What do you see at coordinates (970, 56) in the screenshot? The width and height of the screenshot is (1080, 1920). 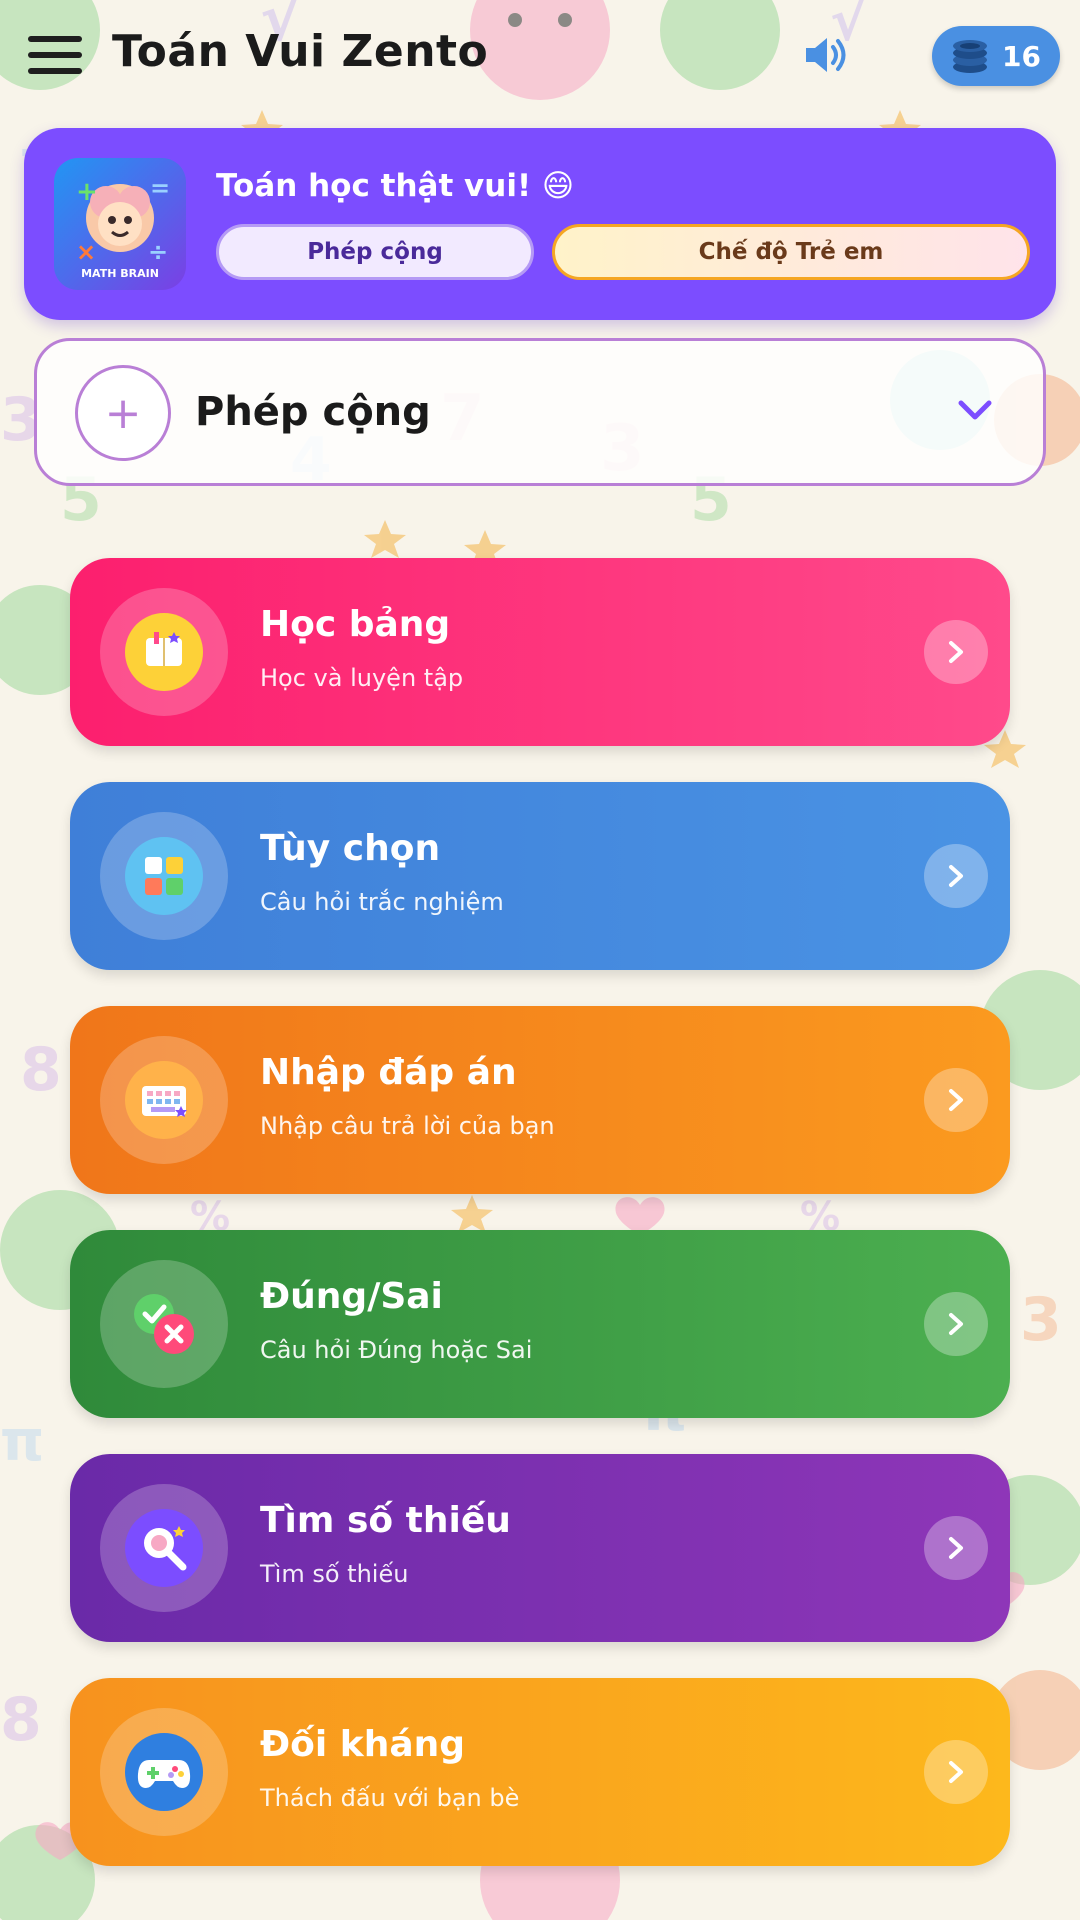 I see `coins-icon` at bounding box center [970, 56].